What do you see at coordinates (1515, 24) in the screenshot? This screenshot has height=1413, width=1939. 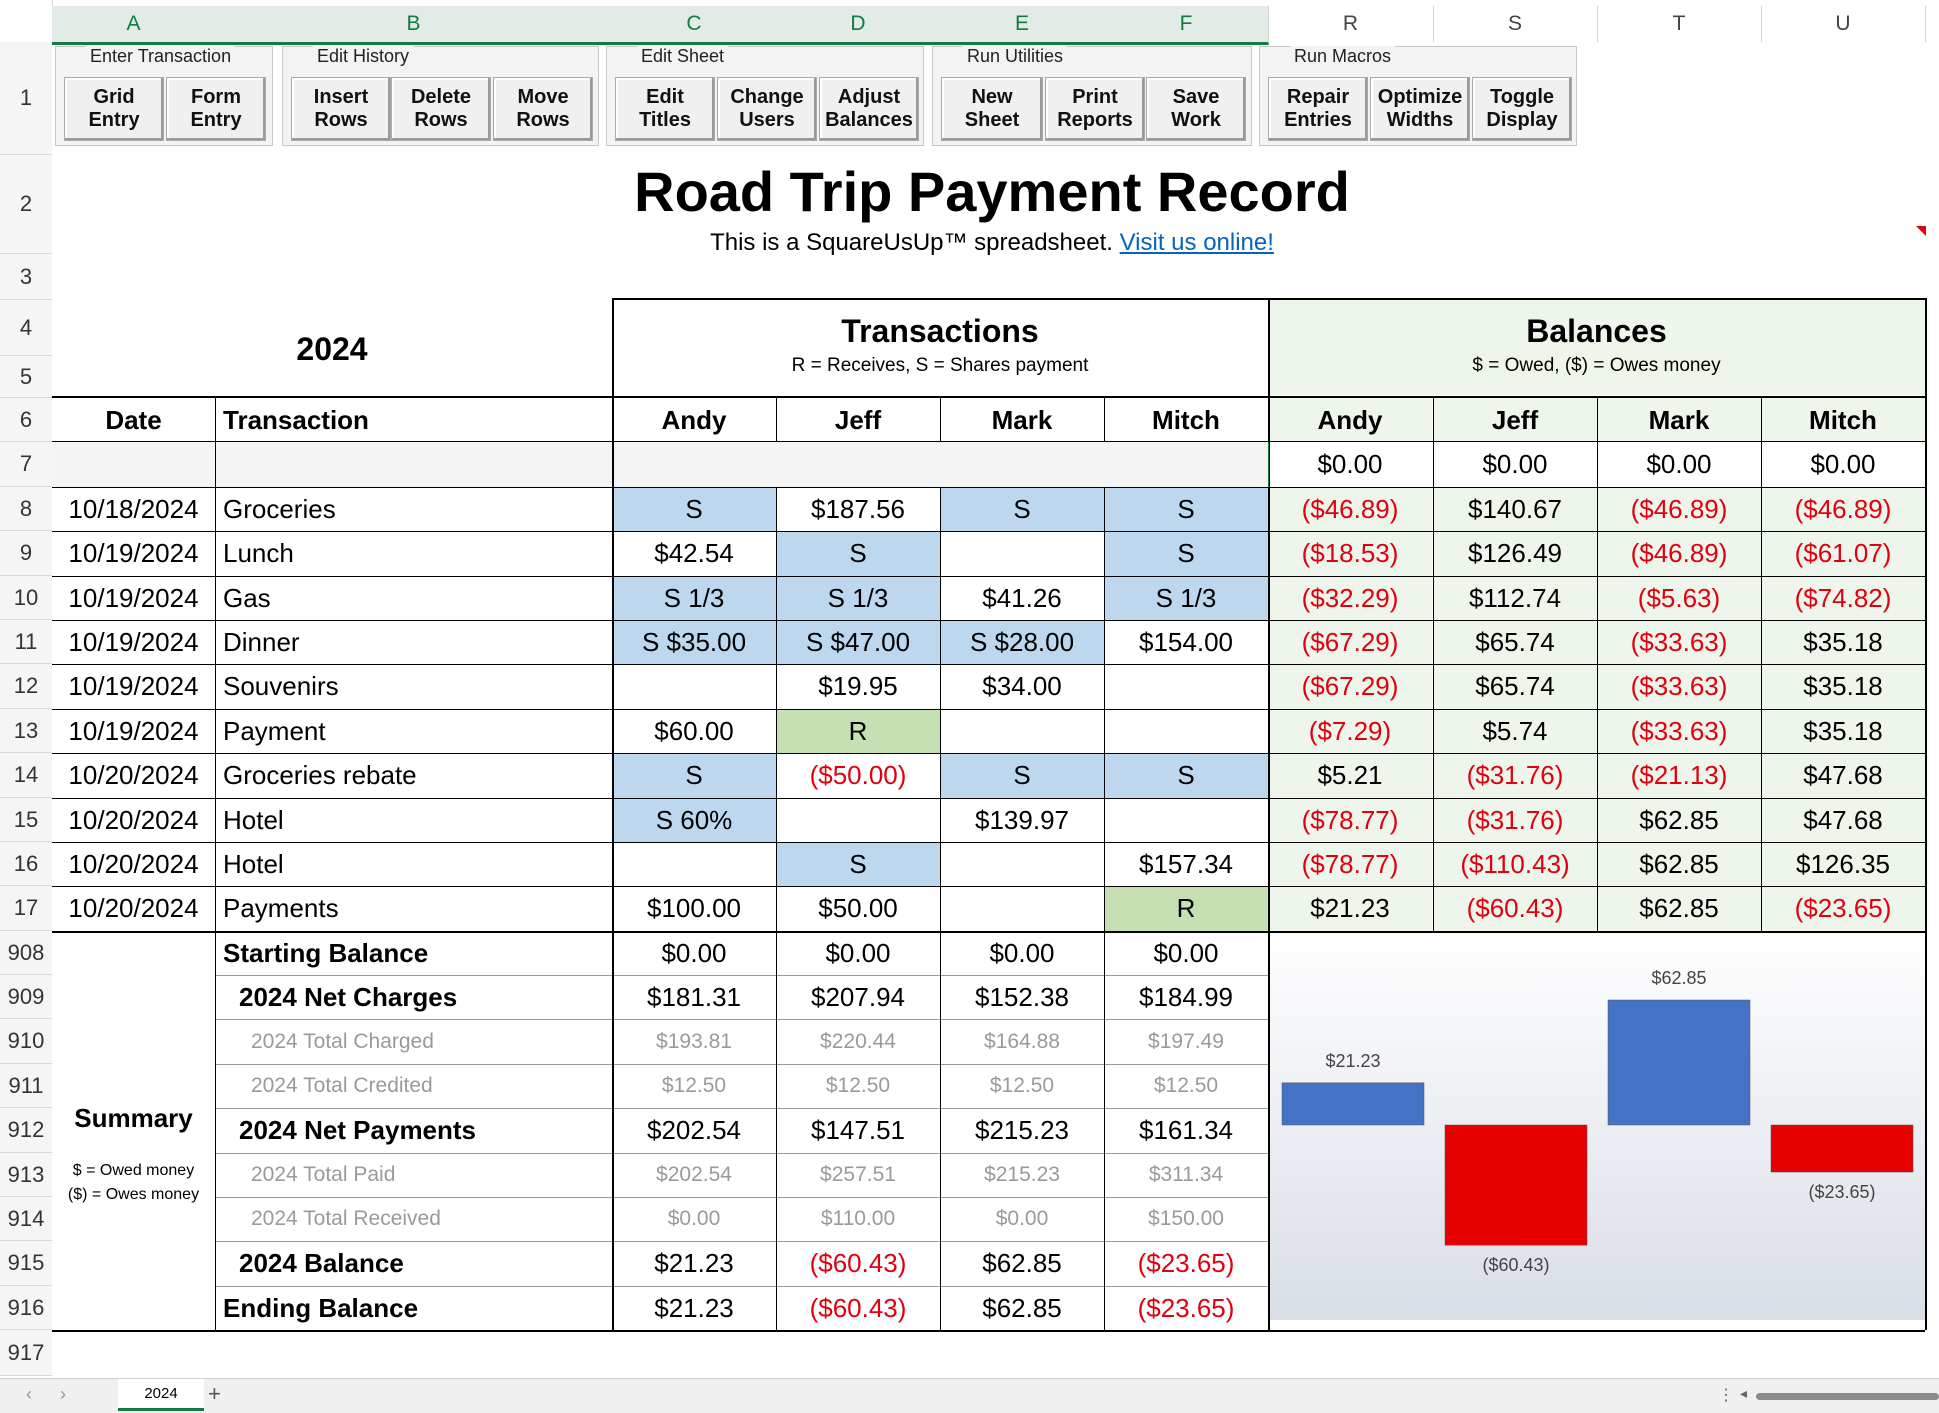 I see `column-header-s: S` at bounding box center [1515, 24].